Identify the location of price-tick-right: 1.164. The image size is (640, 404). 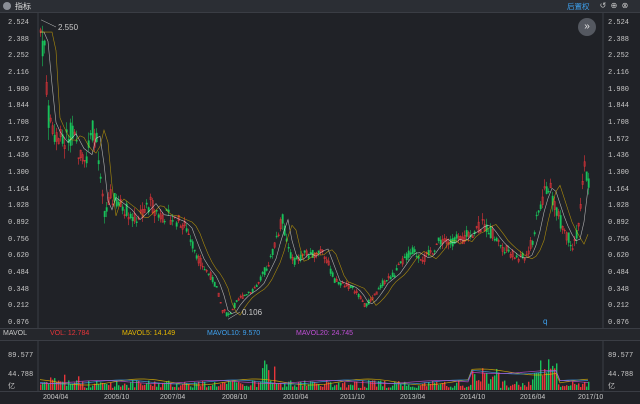
(619, 189).